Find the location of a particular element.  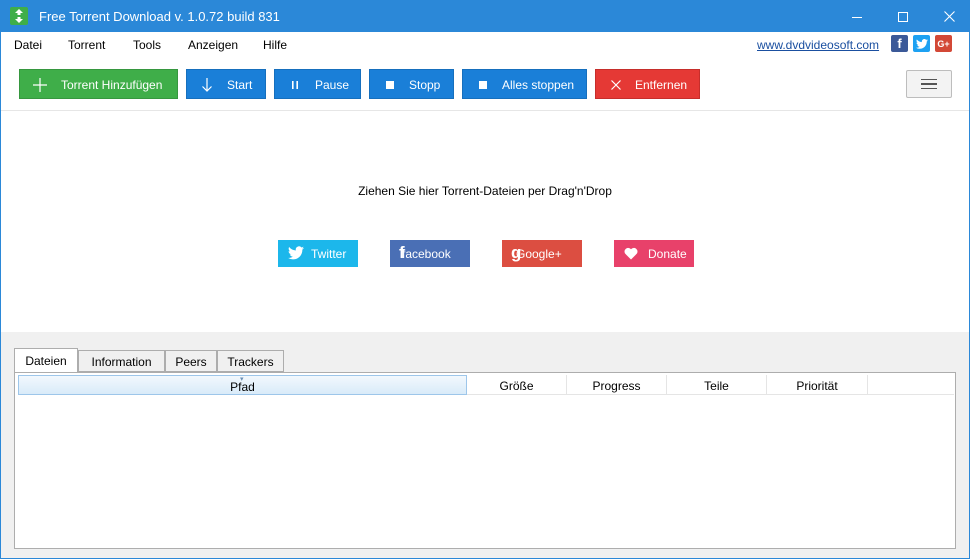

menu-datei: Datei is located at coordinates (28, 45).